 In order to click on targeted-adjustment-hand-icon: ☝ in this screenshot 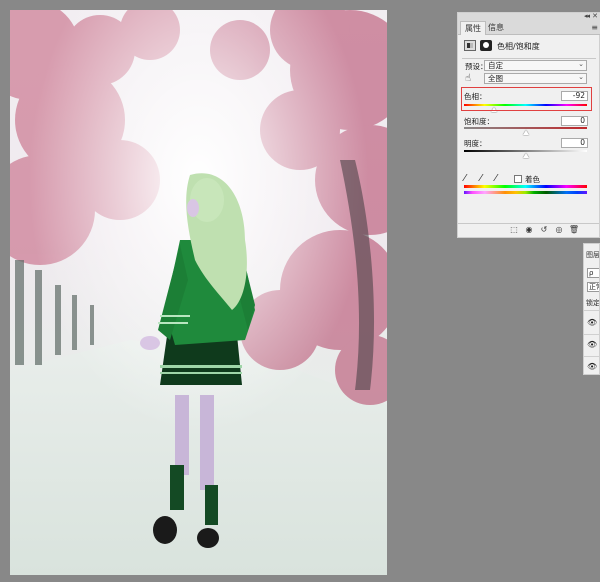, I will do `click(468, 78)`.